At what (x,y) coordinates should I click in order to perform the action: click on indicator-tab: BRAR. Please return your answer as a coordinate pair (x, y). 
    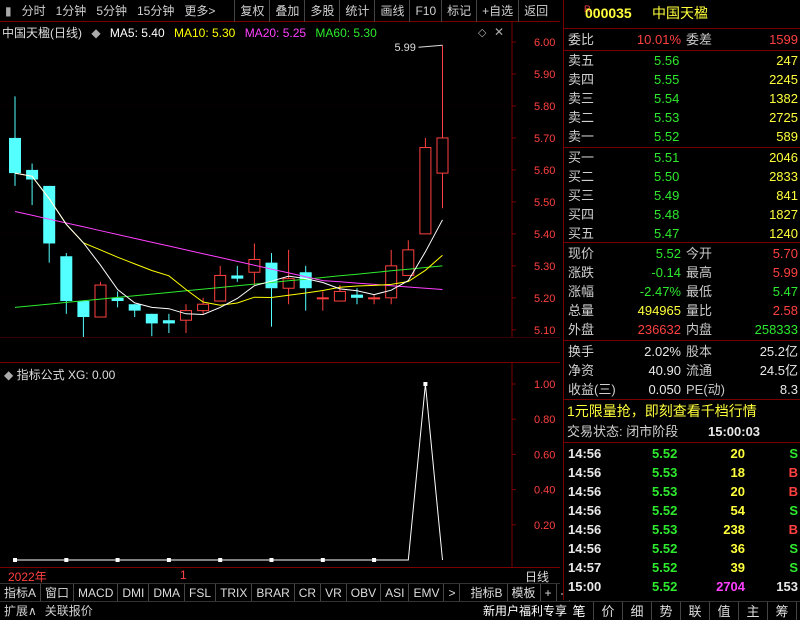
    Looking at the image, I should click on (273, 592).